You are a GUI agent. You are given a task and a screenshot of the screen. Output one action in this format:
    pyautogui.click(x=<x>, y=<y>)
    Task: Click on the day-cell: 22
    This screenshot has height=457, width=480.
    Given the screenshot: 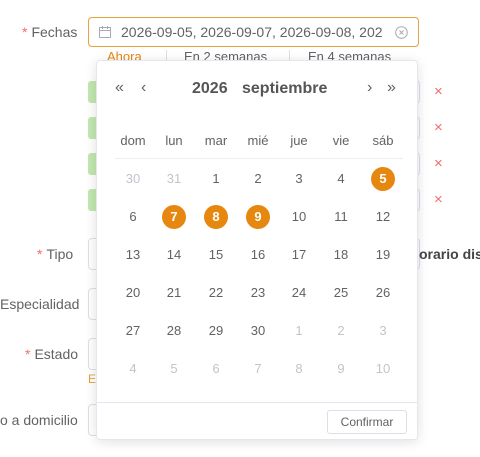 What is the action you would take?
    pyautogui.click(x=216, y=293)
    